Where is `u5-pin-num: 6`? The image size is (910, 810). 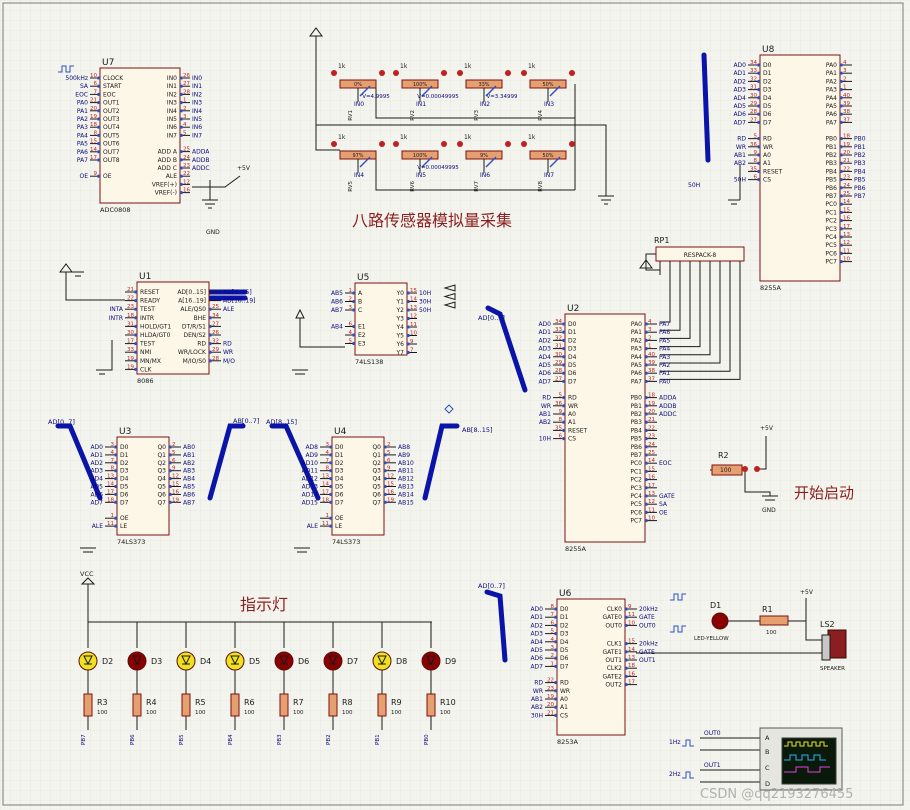
u5-pin-num: 6 is located at coordinates (351, 325).